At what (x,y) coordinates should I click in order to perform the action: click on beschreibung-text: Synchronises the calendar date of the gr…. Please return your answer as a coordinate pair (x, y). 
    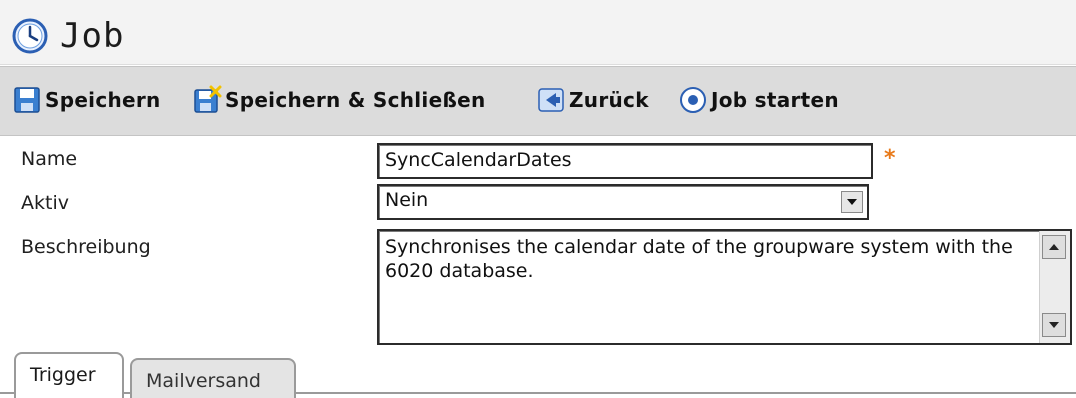
    Looking at the image, I should click on (699, 259).